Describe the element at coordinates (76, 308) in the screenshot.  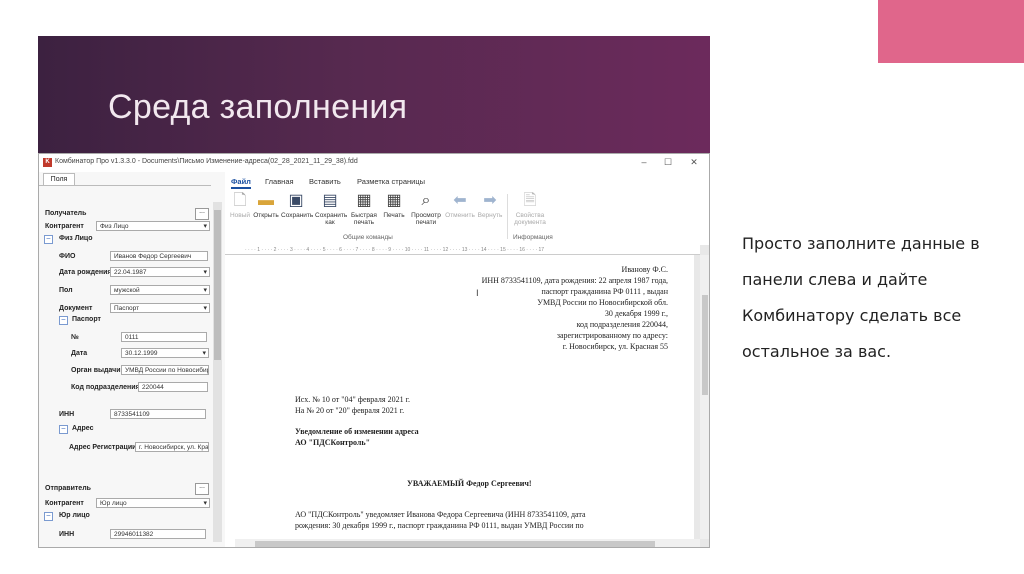
I see `document-label: Документ` at that location.